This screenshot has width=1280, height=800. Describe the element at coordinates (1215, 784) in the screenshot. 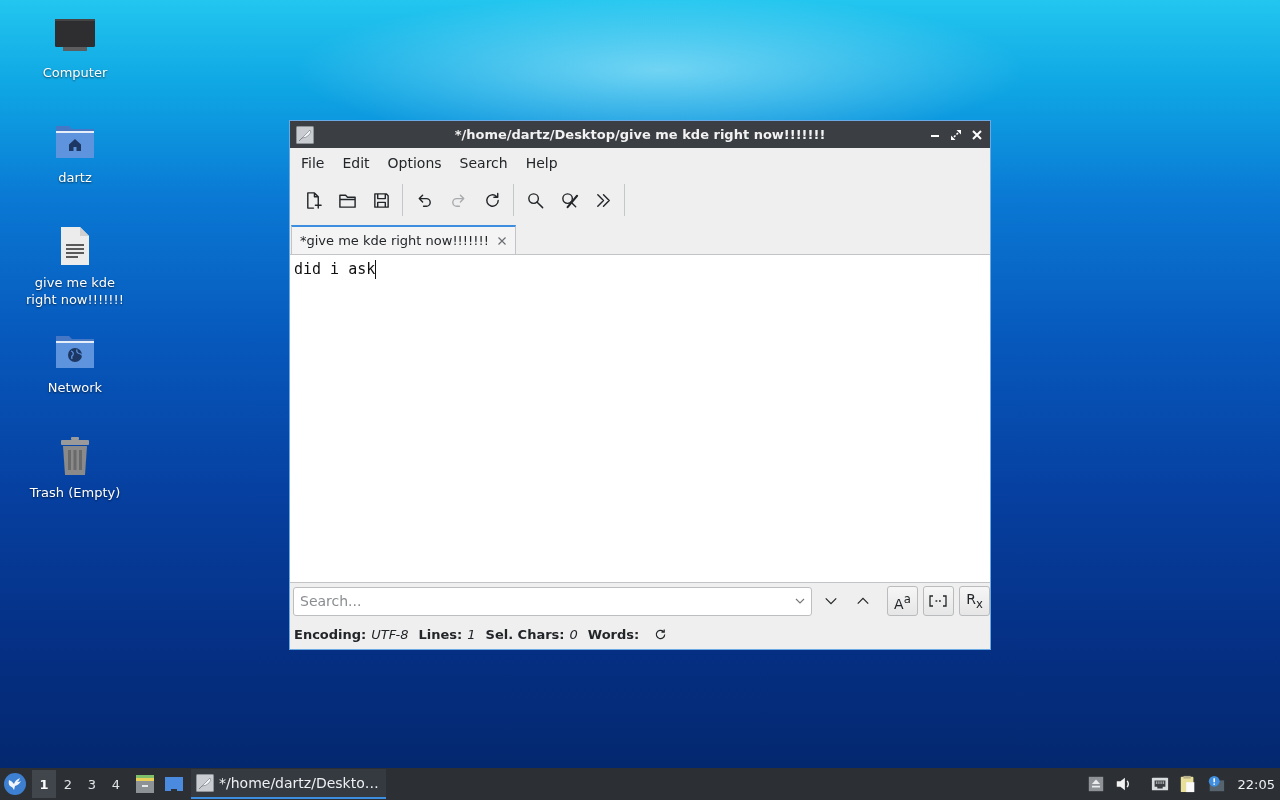

I see `notification-icon` at that location.